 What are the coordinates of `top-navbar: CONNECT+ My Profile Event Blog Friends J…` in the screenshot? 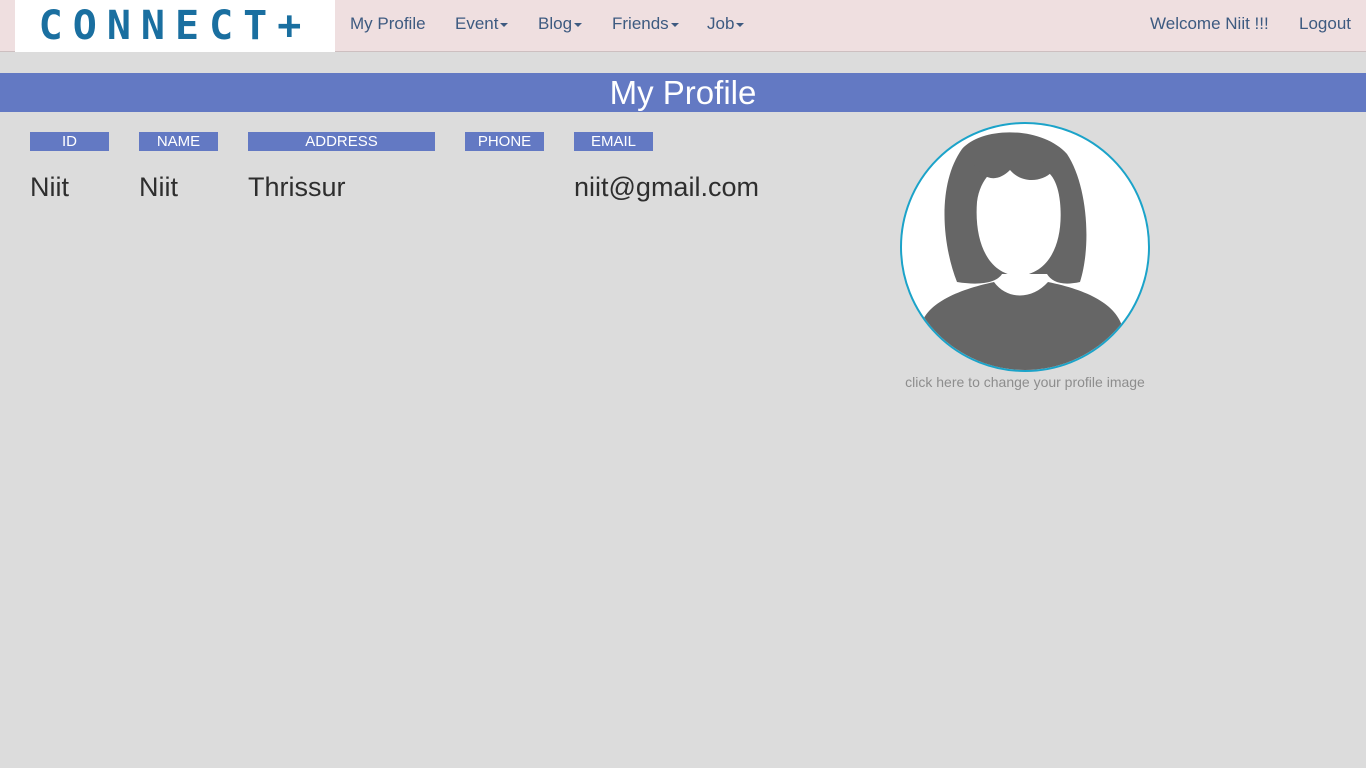 It's located at (683, 26).